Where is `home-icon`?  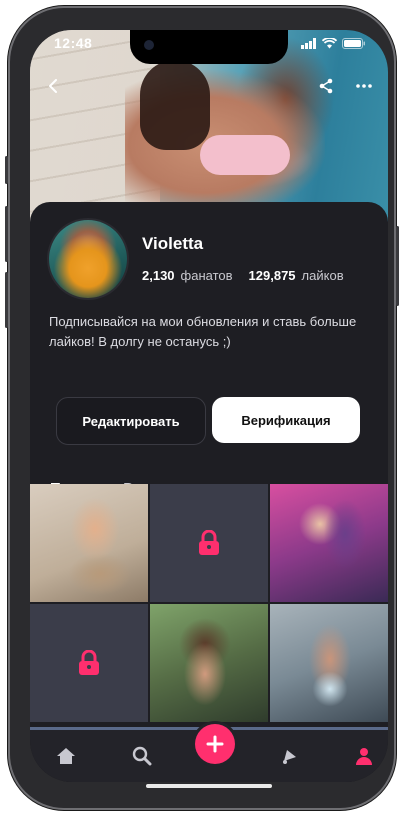 home-icon is located at coordinates (66, 756).